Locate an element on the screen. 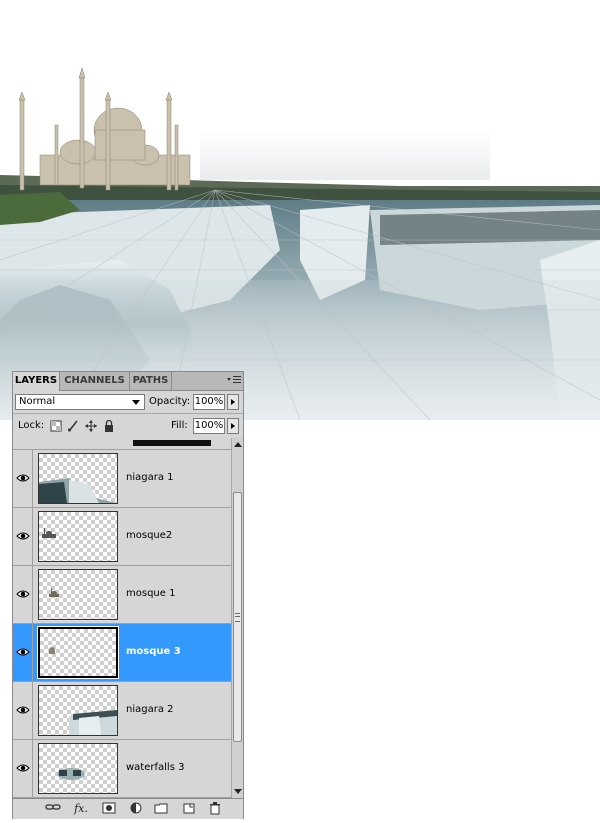 The height and width of the screenshot is (823, 600). layer-name: niagara 2 is located at coordinates (150, 709).